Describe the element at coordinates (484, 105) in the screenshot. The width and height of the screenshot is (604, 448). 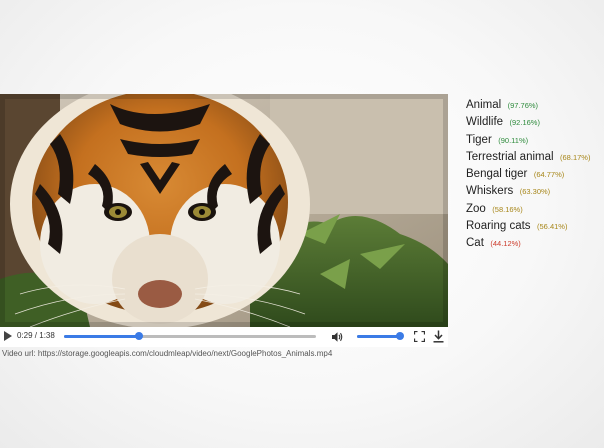
I see `label-name: Animal` at that location.